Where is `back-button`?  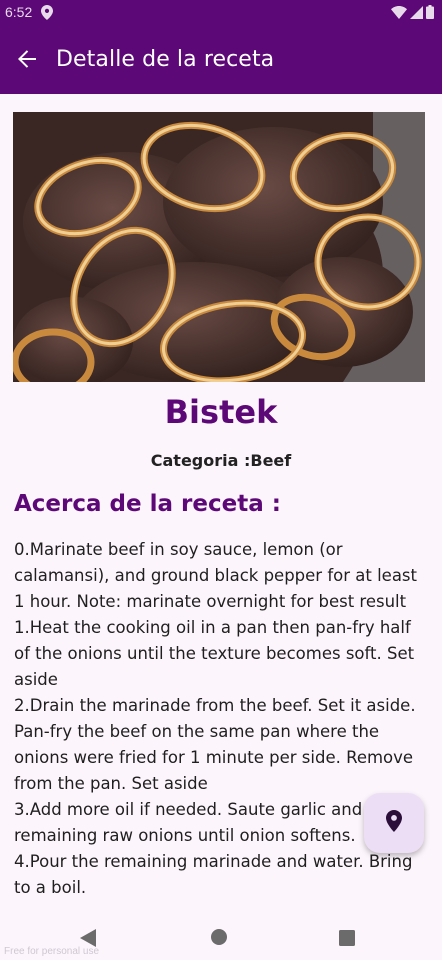
back-button is located at coordinates (27, 61).